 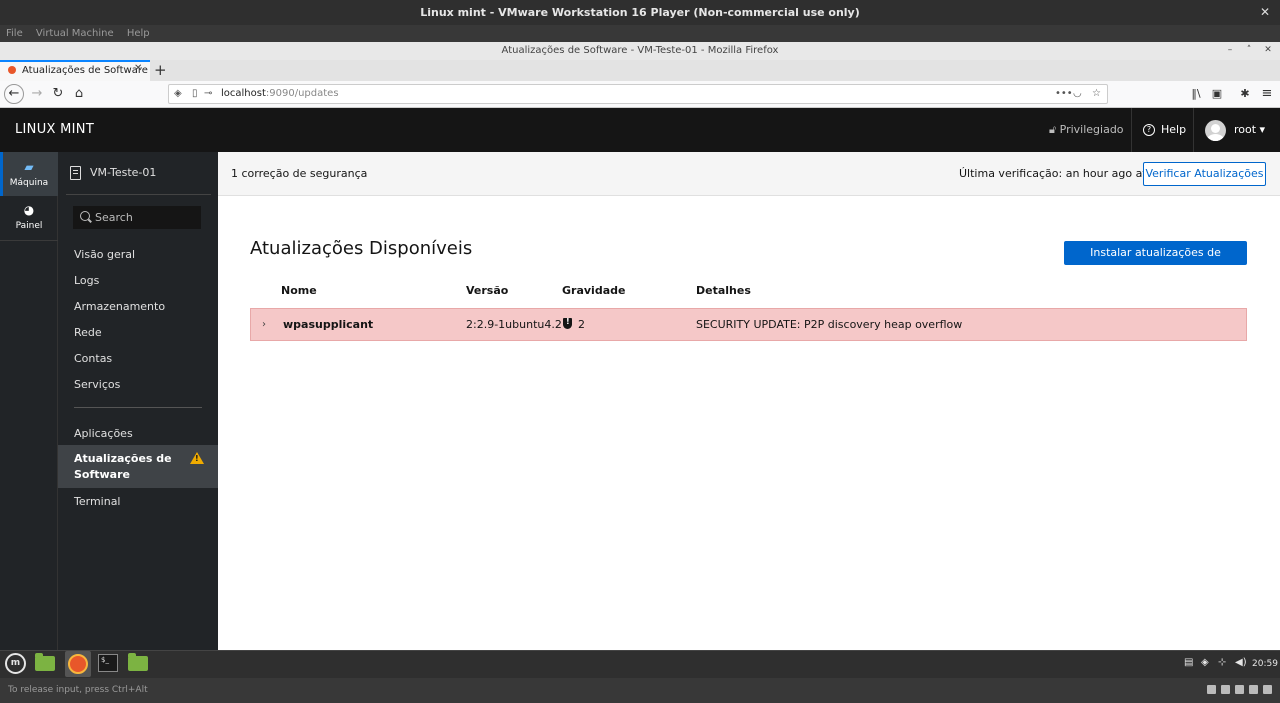 I want to click on tab-close-icon: ✕, so click(x=139, y=69).